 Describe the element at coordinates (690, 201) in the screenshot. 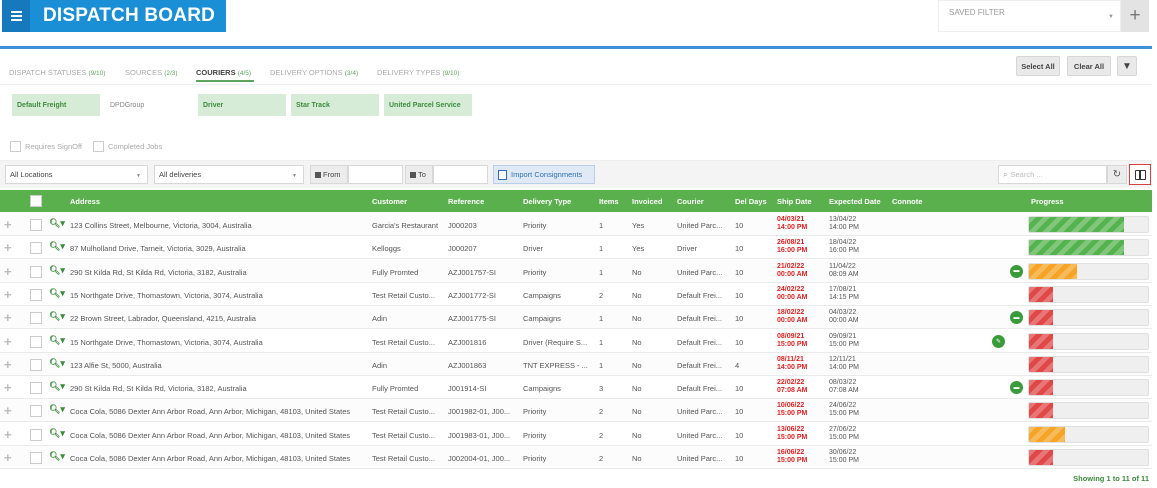

I see `column-courier: Courier` at that location.